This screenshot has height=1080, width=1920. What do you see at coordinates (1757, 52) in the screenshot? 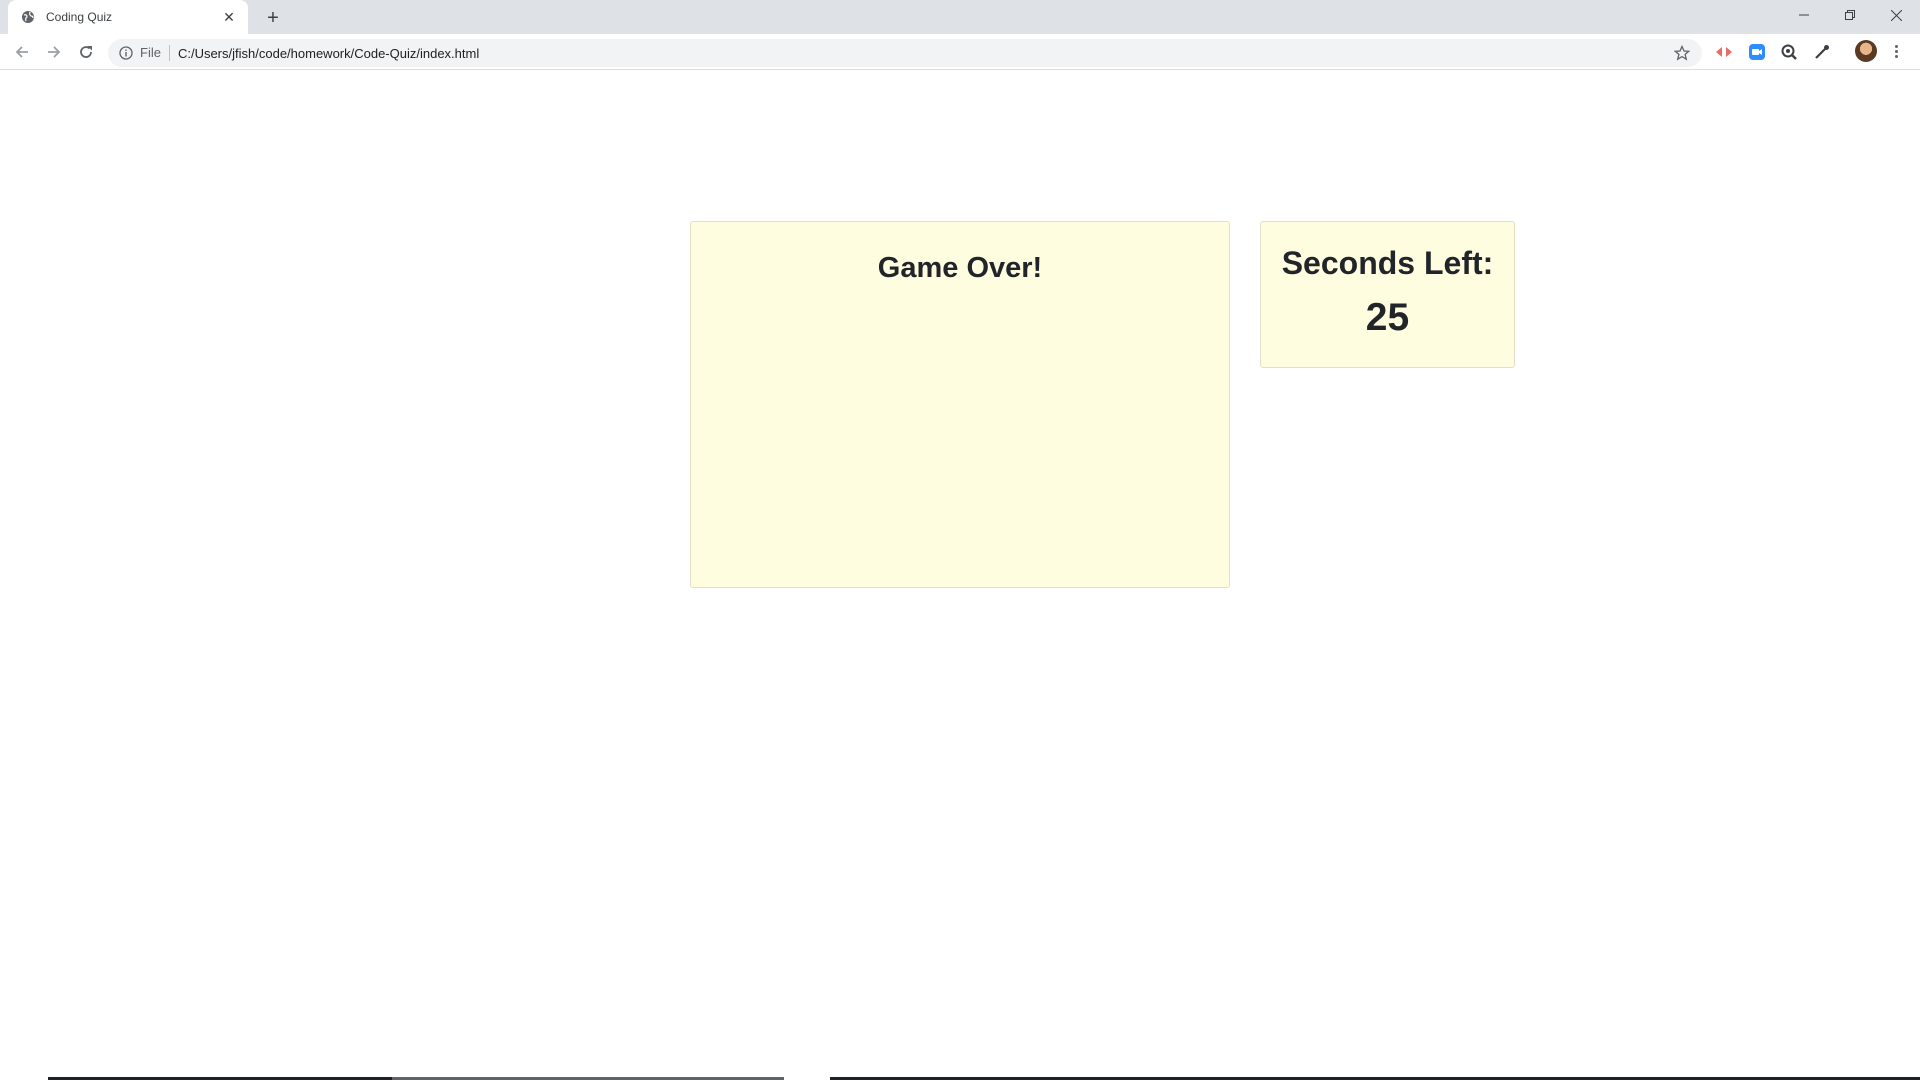
I see `zoom-extension-icon` at bounding box center [1757, 52].